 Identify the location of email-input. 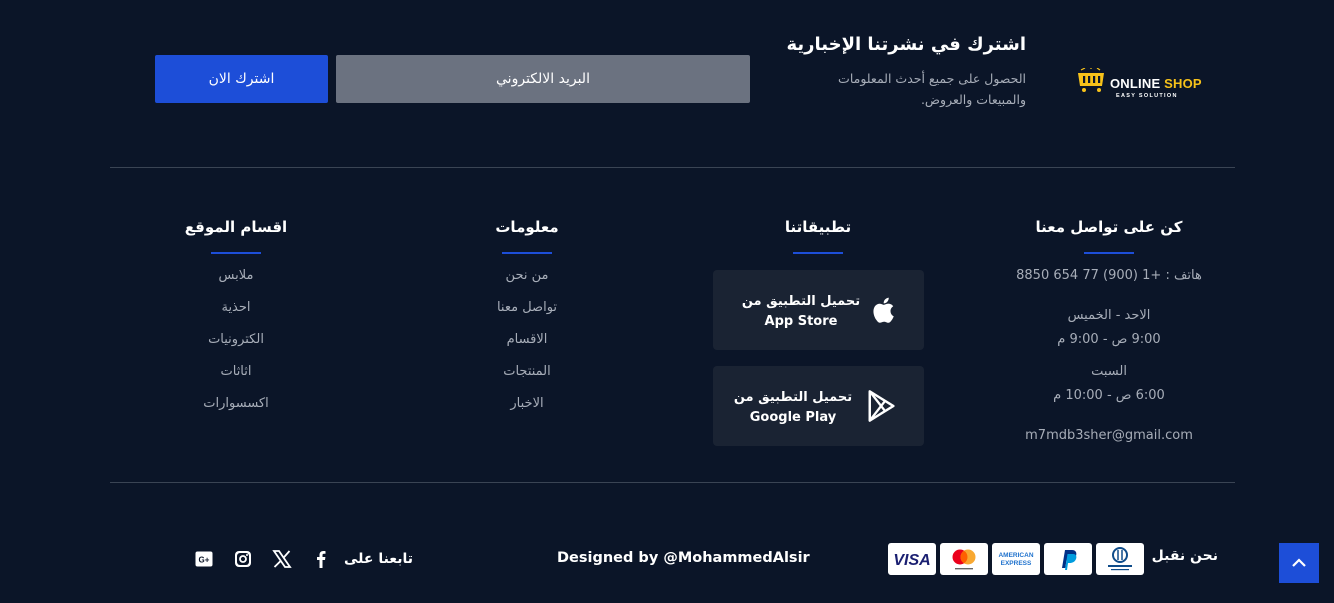
(543, 79).